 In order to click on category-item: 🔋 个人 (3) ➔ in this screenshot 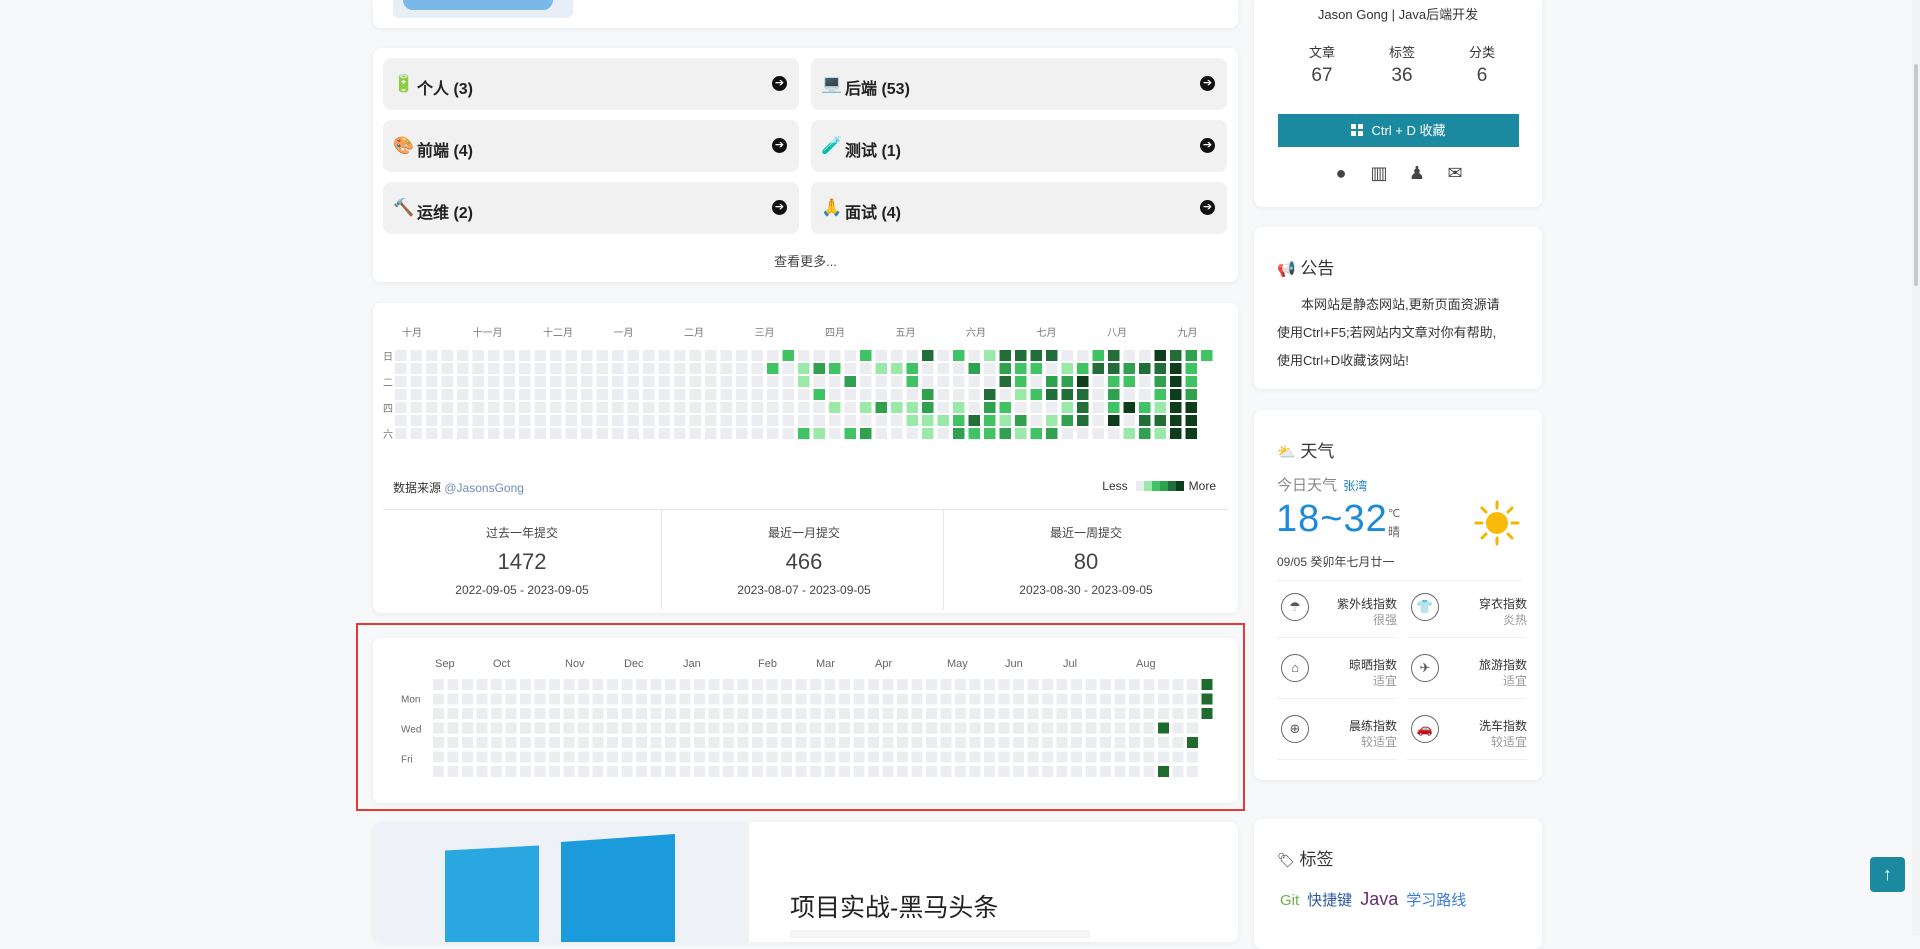, I will do `click(591, 84)`.